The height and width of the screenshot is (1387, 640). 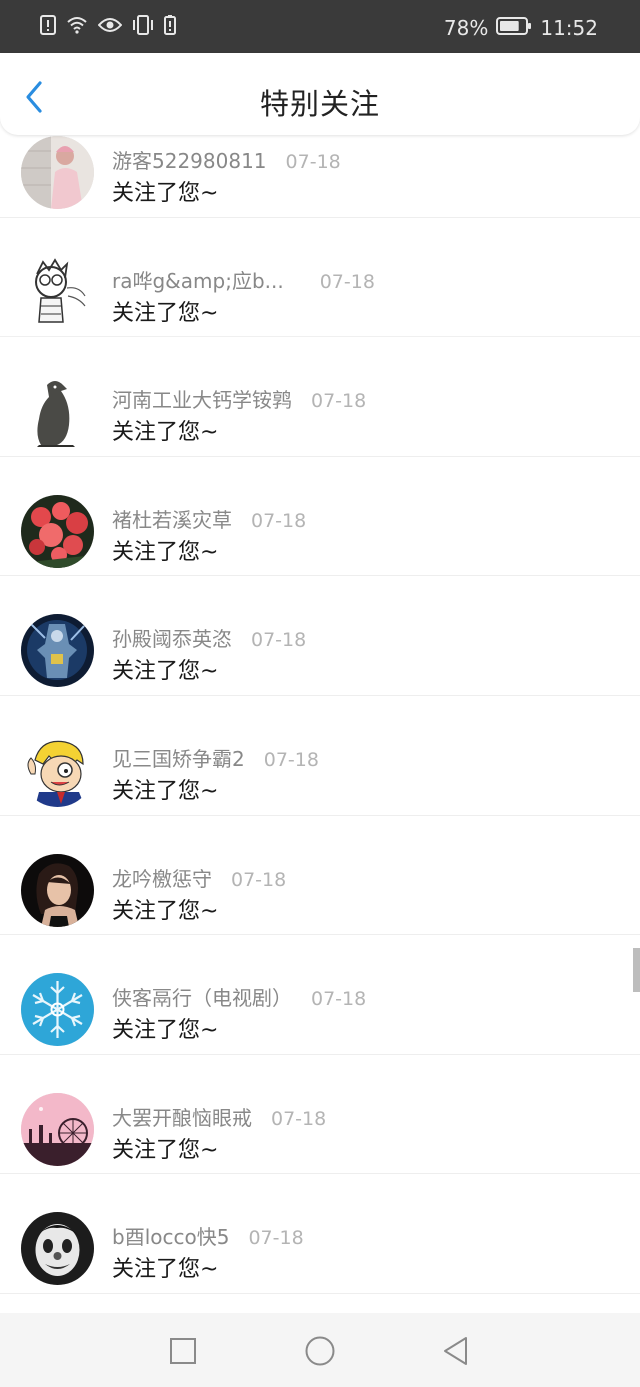 I want to click on list-item: b酉locco快5 07-18 关注了您~, so click(x=320, y=1234).